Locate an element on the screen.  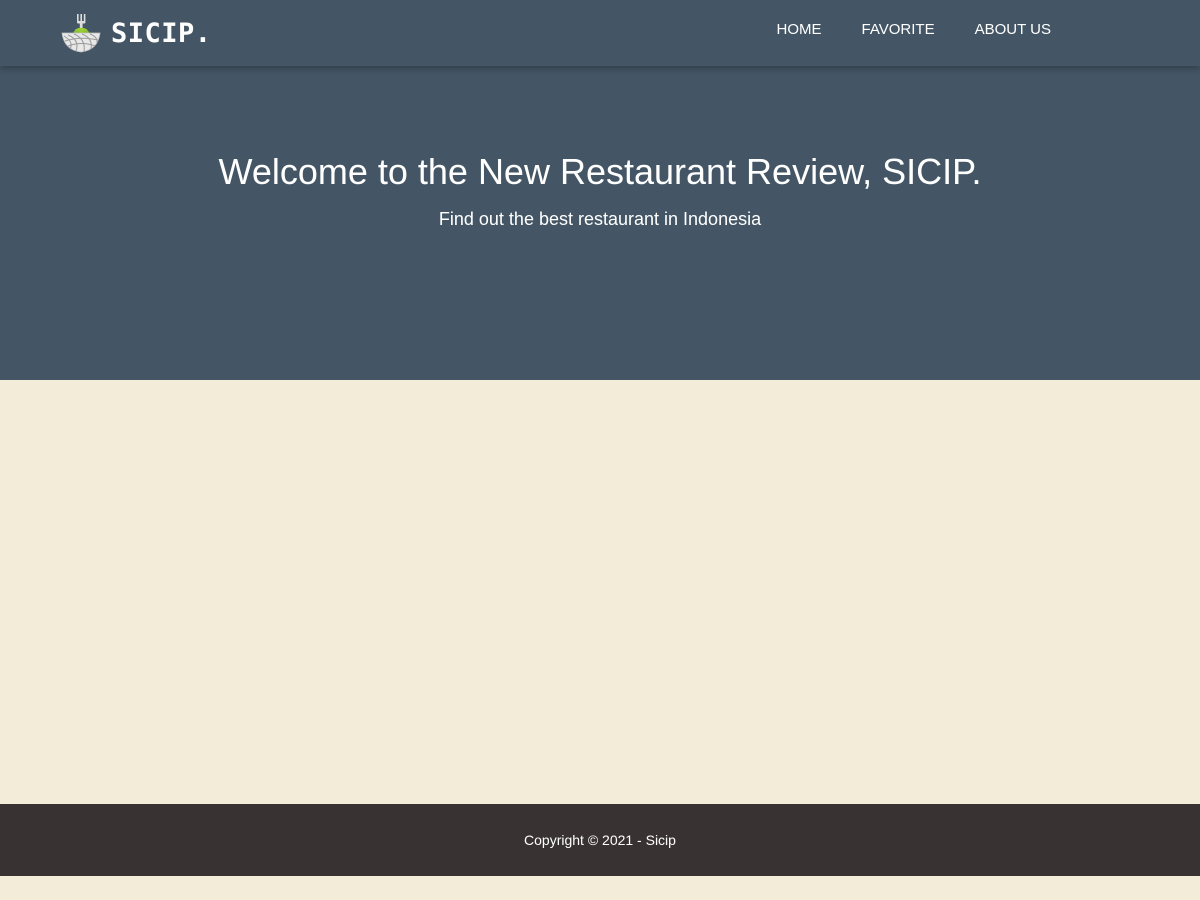
nav-item-about-us: ABOUT US is located at coordinates (1013, 30).